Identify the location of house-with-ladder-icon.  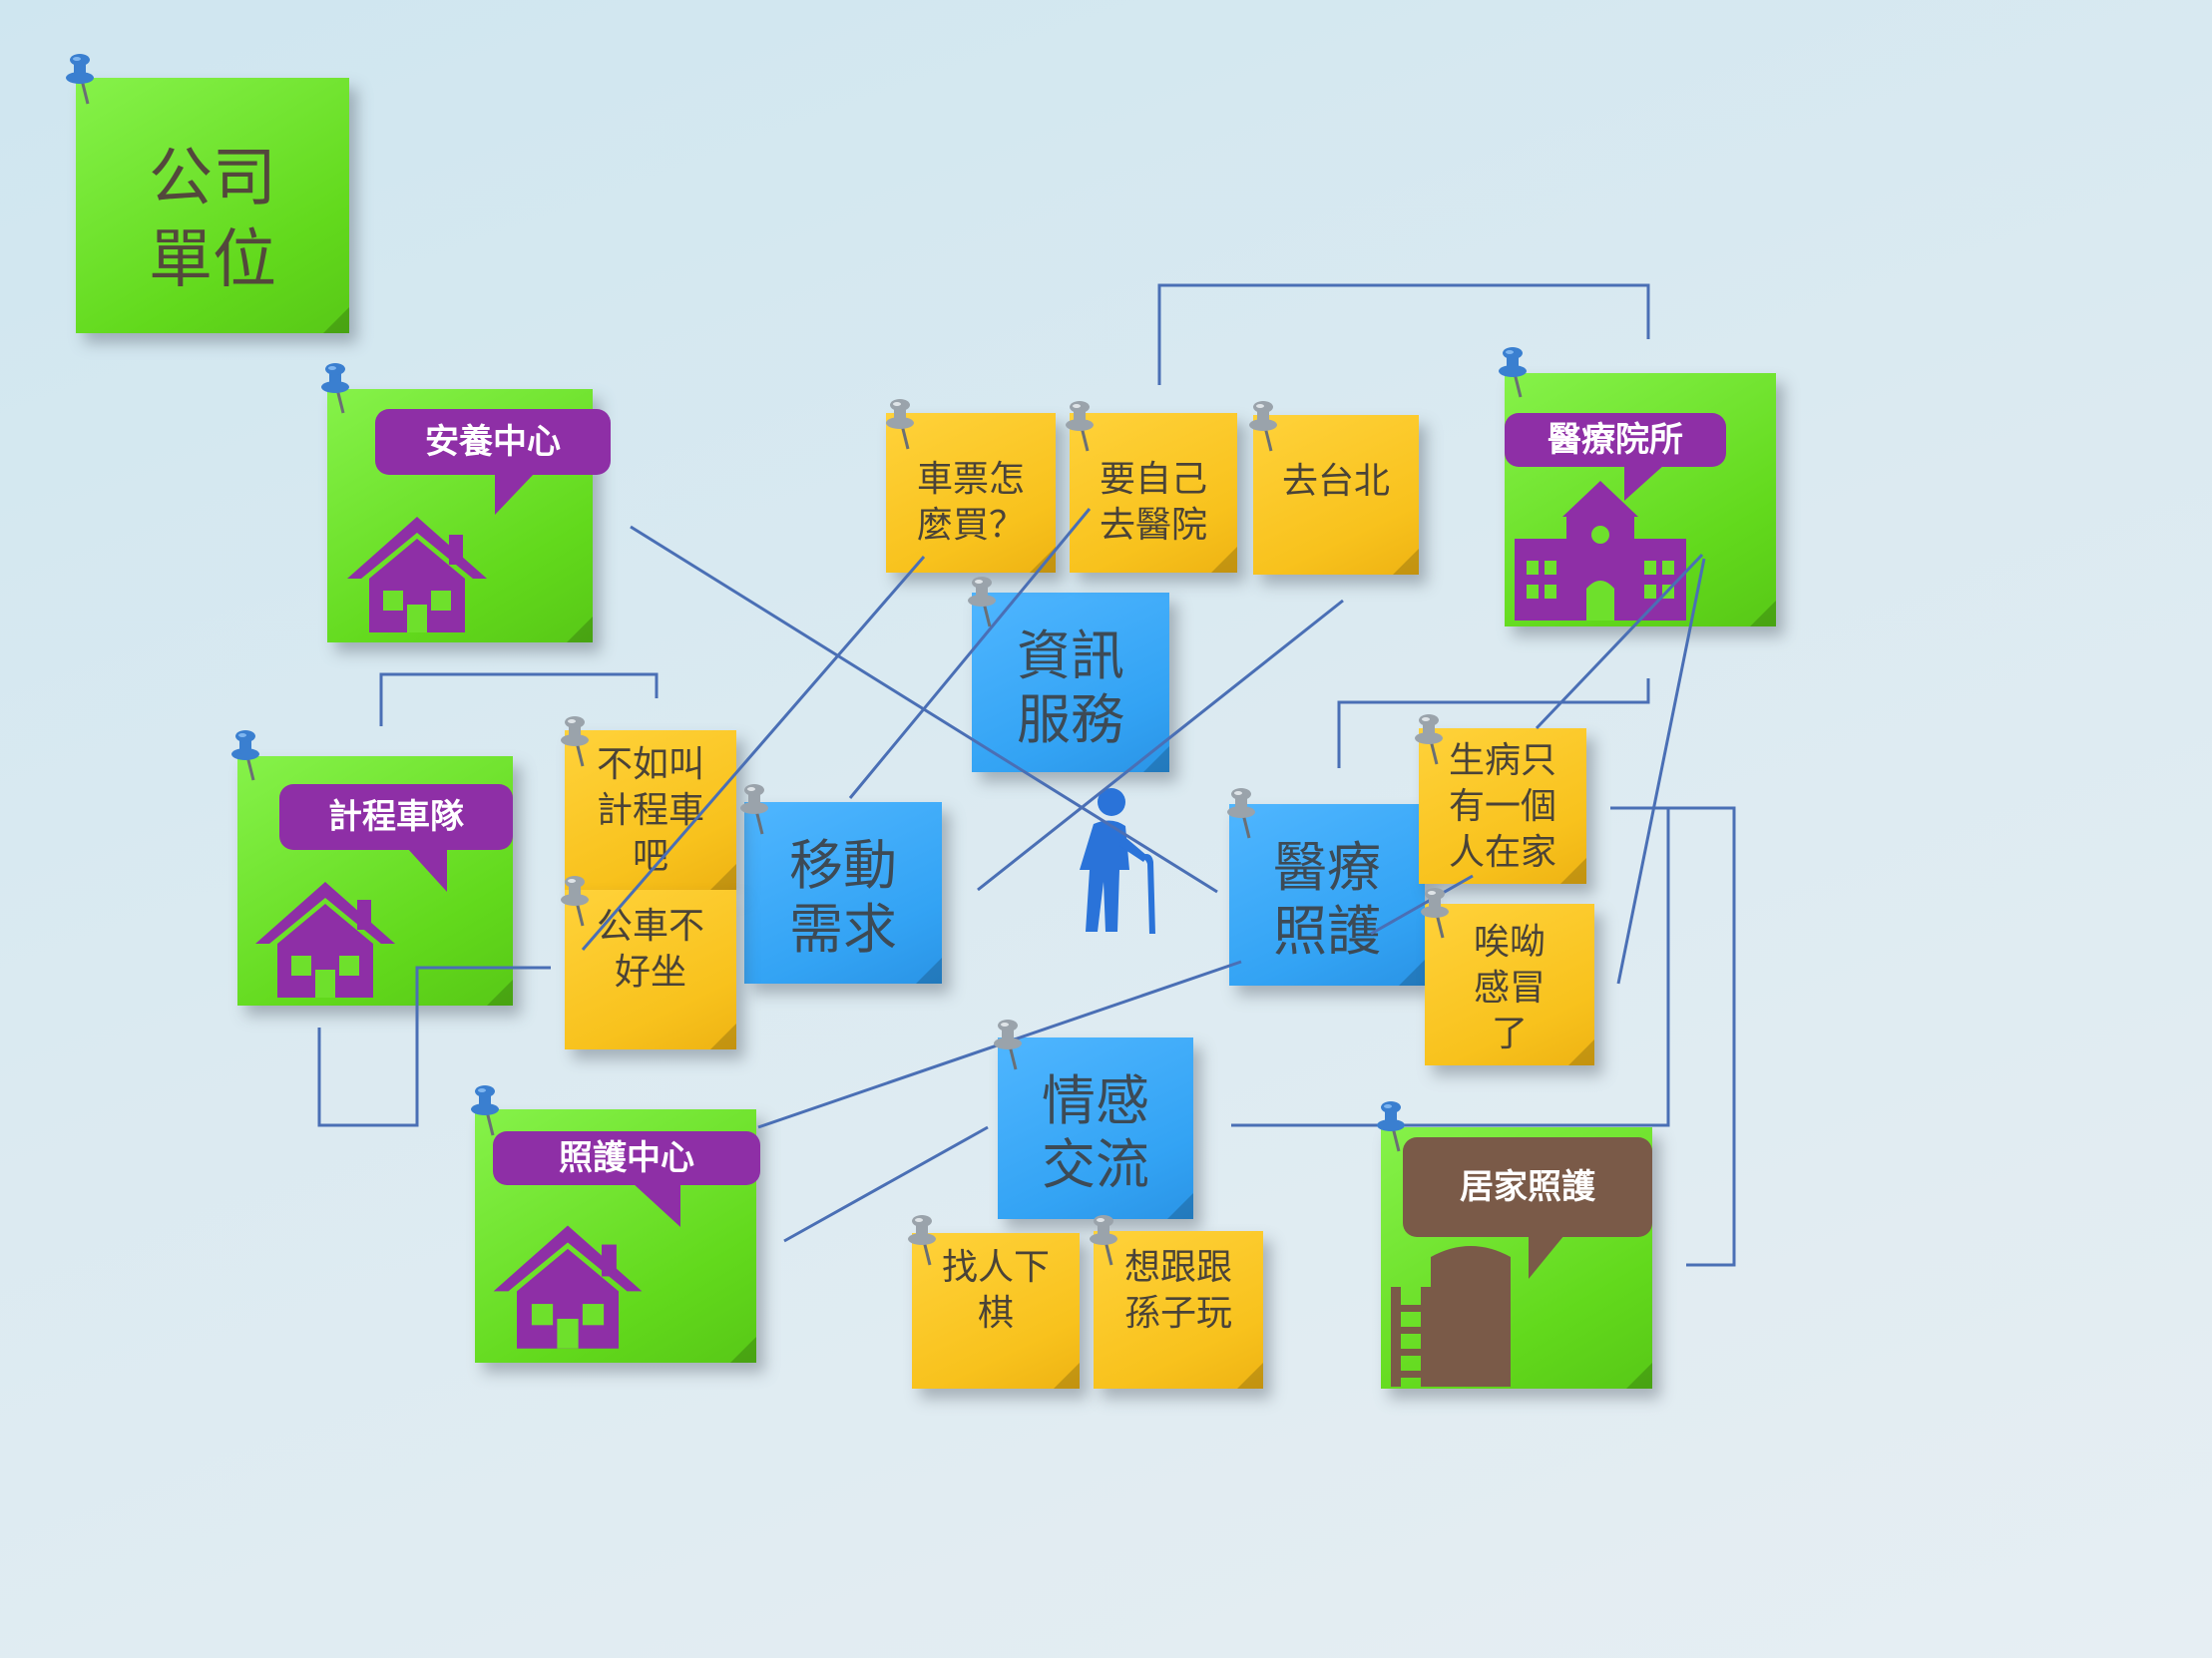
(1451, 1316).